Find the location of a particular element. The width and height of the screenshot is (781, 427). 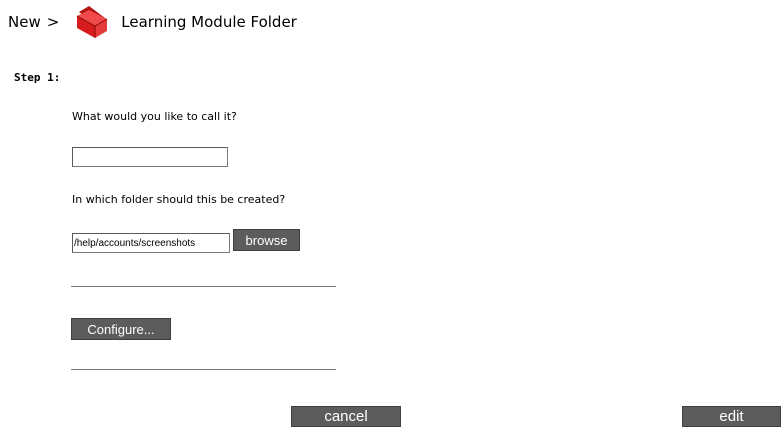

folder-icon is located at coordinates (92, 22).